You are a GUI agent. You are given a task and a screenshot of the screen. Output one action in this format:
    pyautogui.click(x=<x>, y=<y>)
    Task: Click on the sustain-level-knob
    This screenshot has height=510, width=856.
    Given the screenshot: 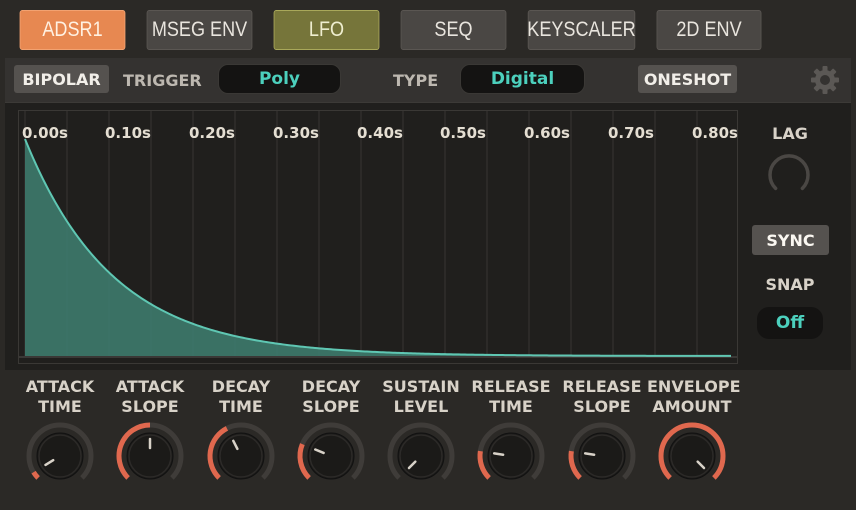 What is the action you would take?
    pyautogui.click(x=421, y=456)
    